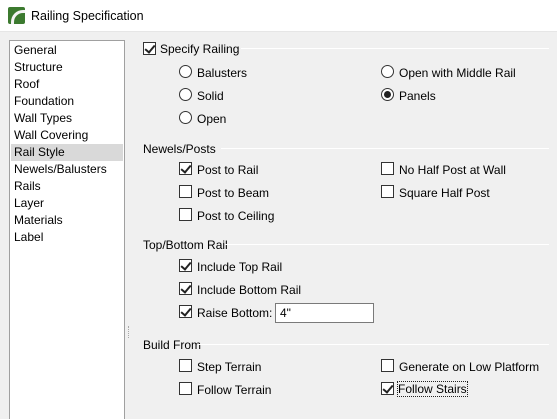  I want to click on follow-stairs-label: Follow Stairs, so click(432, 389).